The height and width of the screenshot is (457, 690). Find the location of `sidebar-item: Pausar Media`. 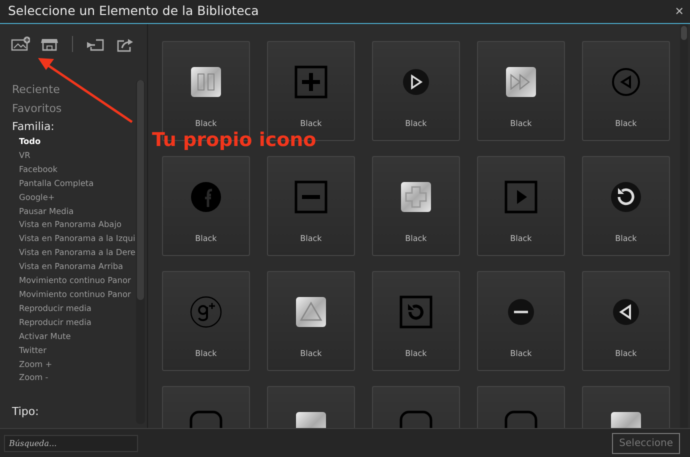

sidebar-item: Pausar Media is located at coordinates (79, 211).